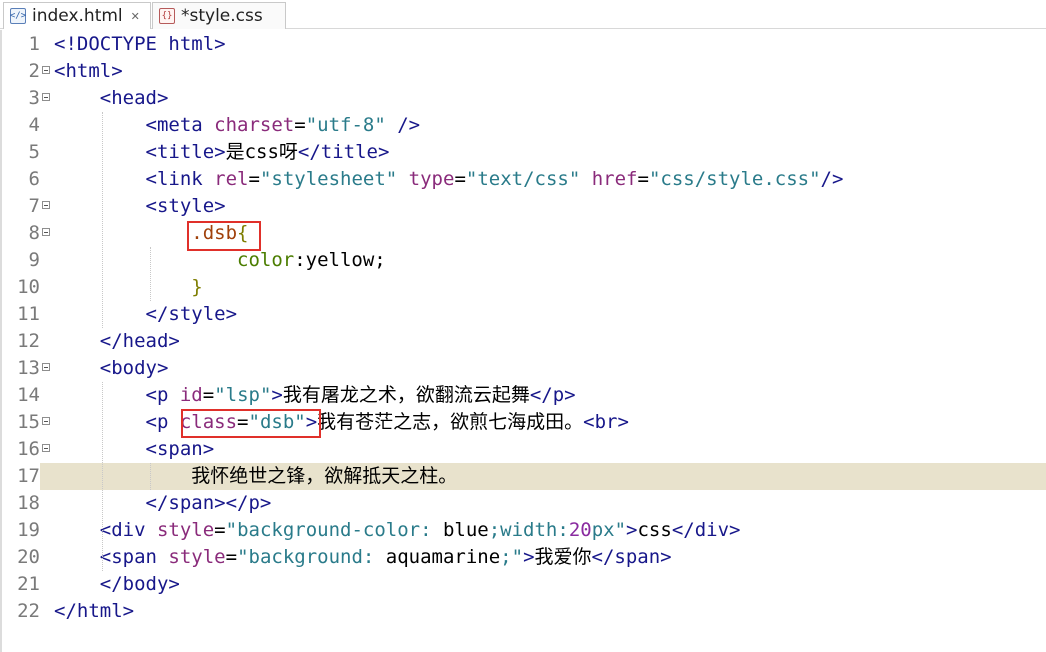 This screenshot has height=652, width=1046. Describe the element at coordinates (134, 98) in the screenshot. I see `code-text: <head>` at that location.